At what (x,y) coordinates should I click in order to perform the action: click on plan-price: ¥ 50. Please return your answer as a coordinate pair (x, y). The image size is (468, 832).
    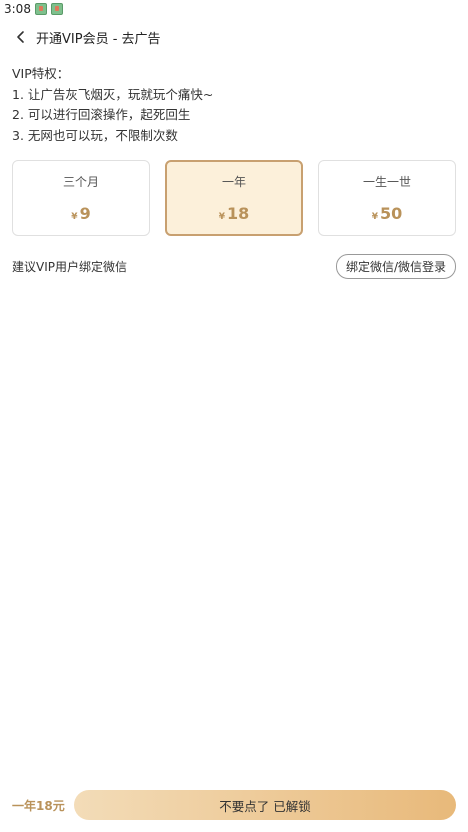
    Looking at the image, I should click on (387, 213).